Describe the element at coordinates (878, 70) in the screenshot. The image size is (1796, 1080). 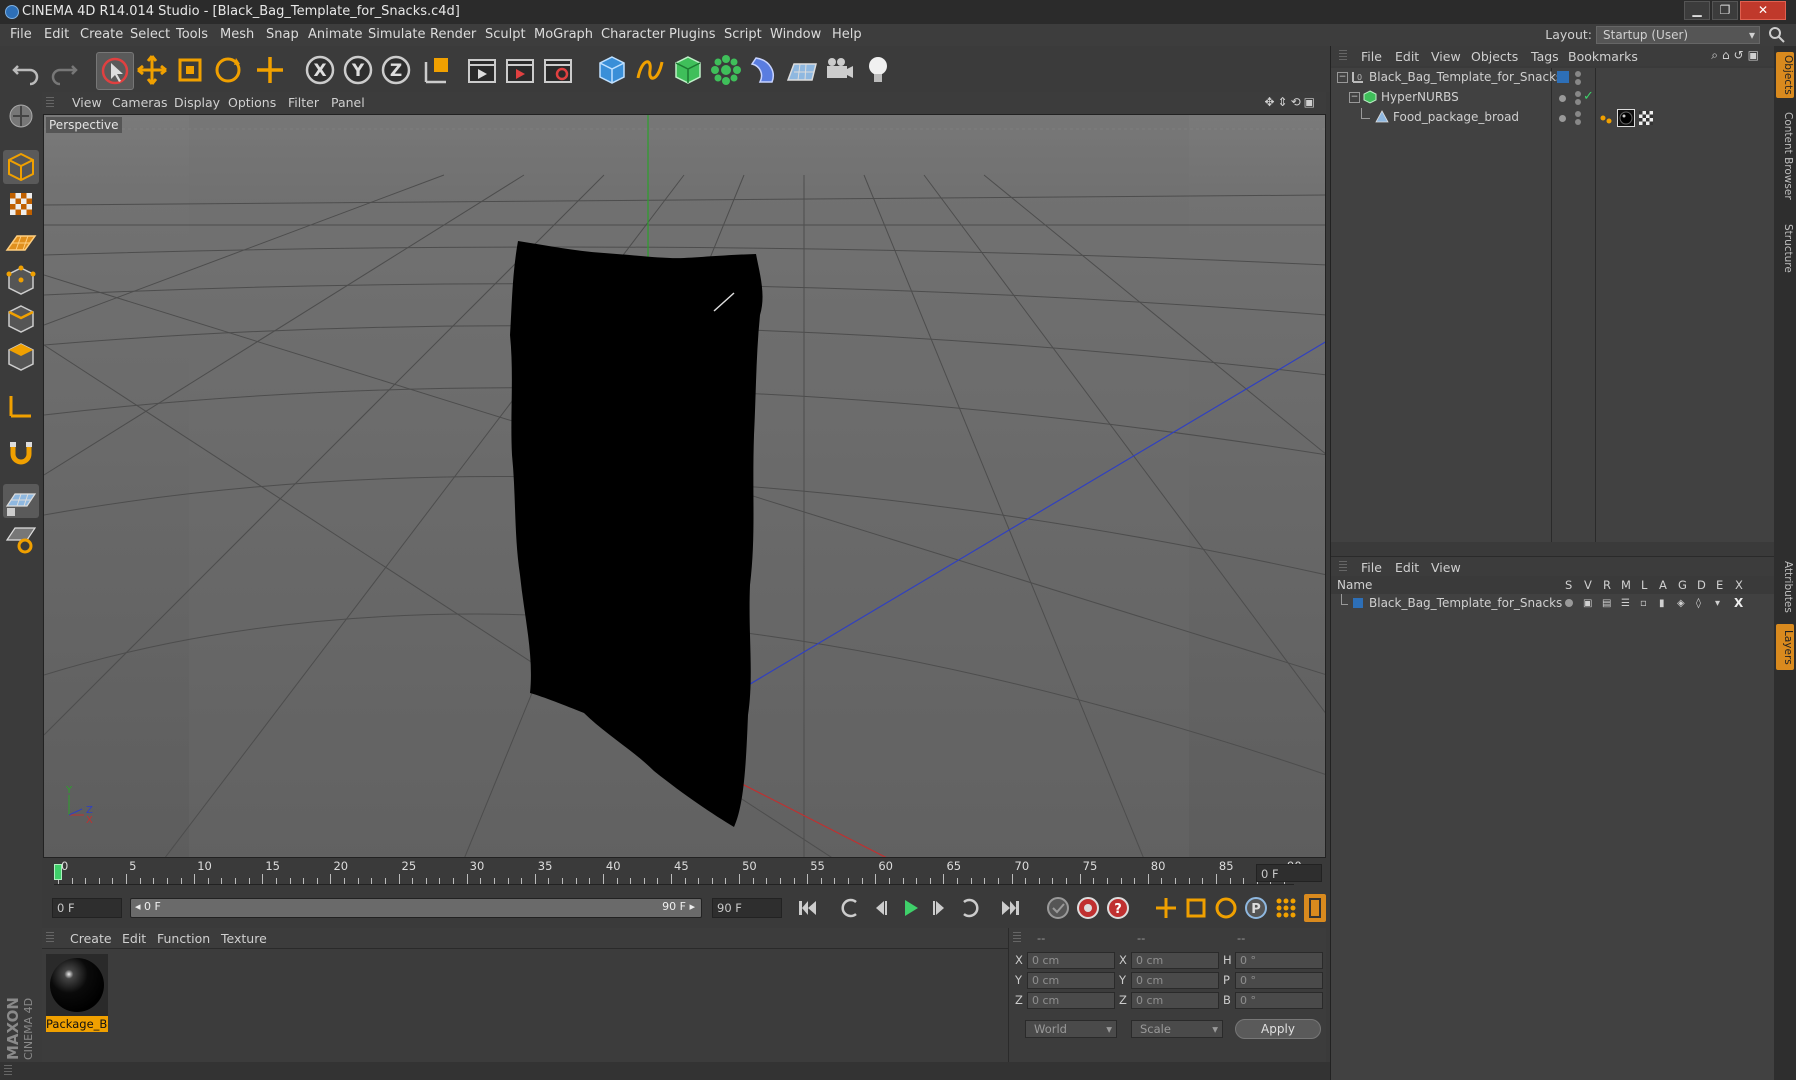
I see `light-icon` at that location.